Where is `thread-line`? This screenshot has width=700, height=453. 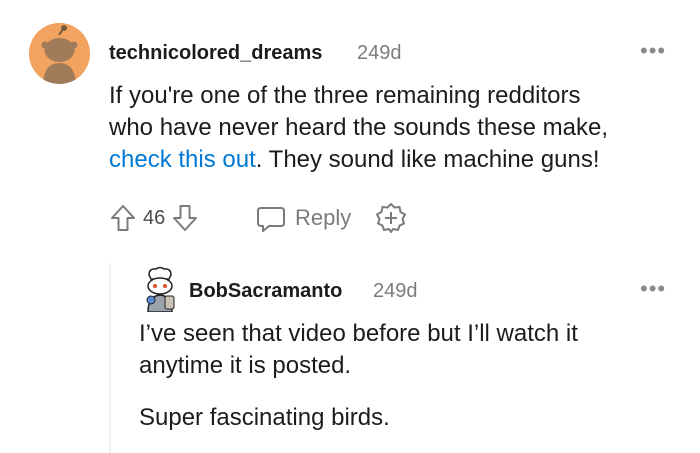
thread-line is located at coordinates (110, 358).